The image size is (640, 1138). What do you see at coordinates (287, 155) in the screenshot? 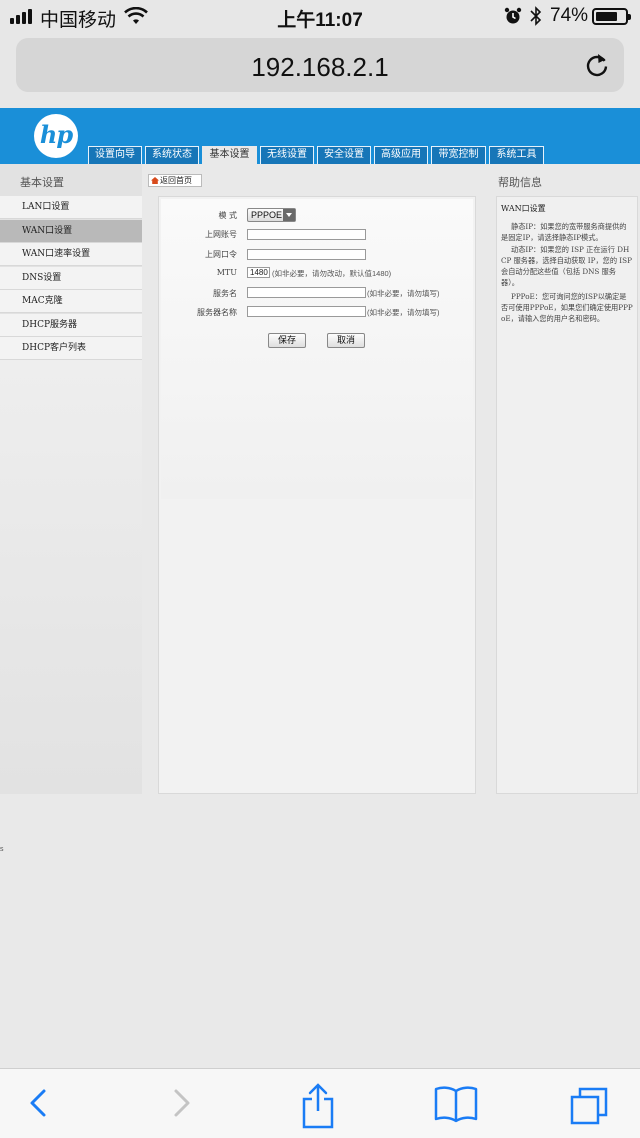
I see `tab-wireless-settings: 无线设置` at bounding box center [287, 155].